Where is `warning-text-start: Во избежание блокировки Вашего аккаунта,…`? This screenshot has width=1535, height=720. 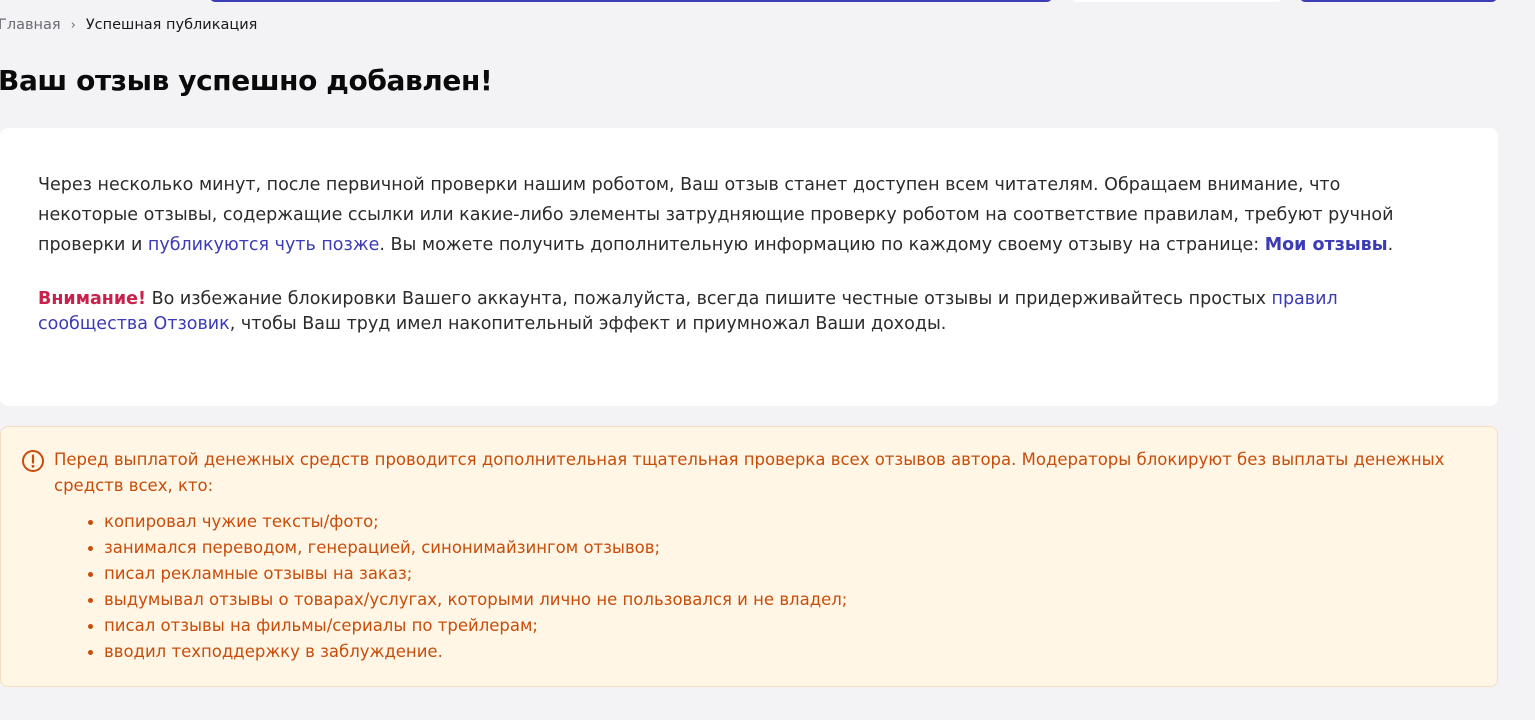 warning-text-start: Во избежание блокировки Вашего аккаунта,… is located at coordinates (709, 299).